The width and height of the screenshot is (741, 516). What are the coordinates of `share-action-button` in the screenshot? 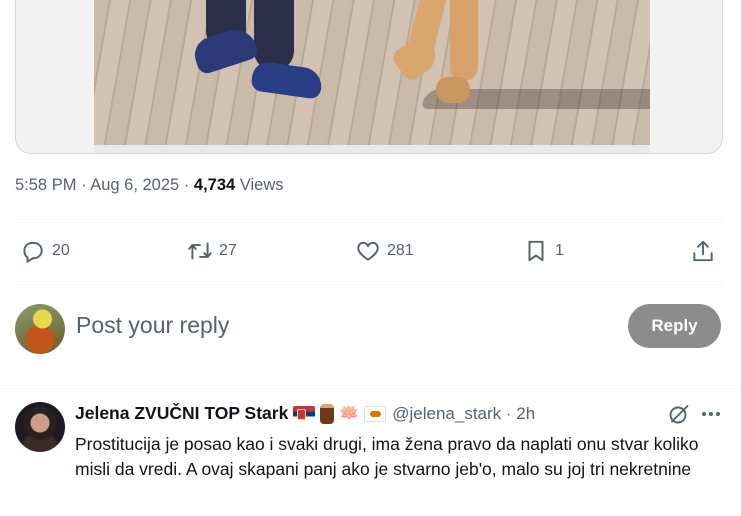 It's located at (703, 251).